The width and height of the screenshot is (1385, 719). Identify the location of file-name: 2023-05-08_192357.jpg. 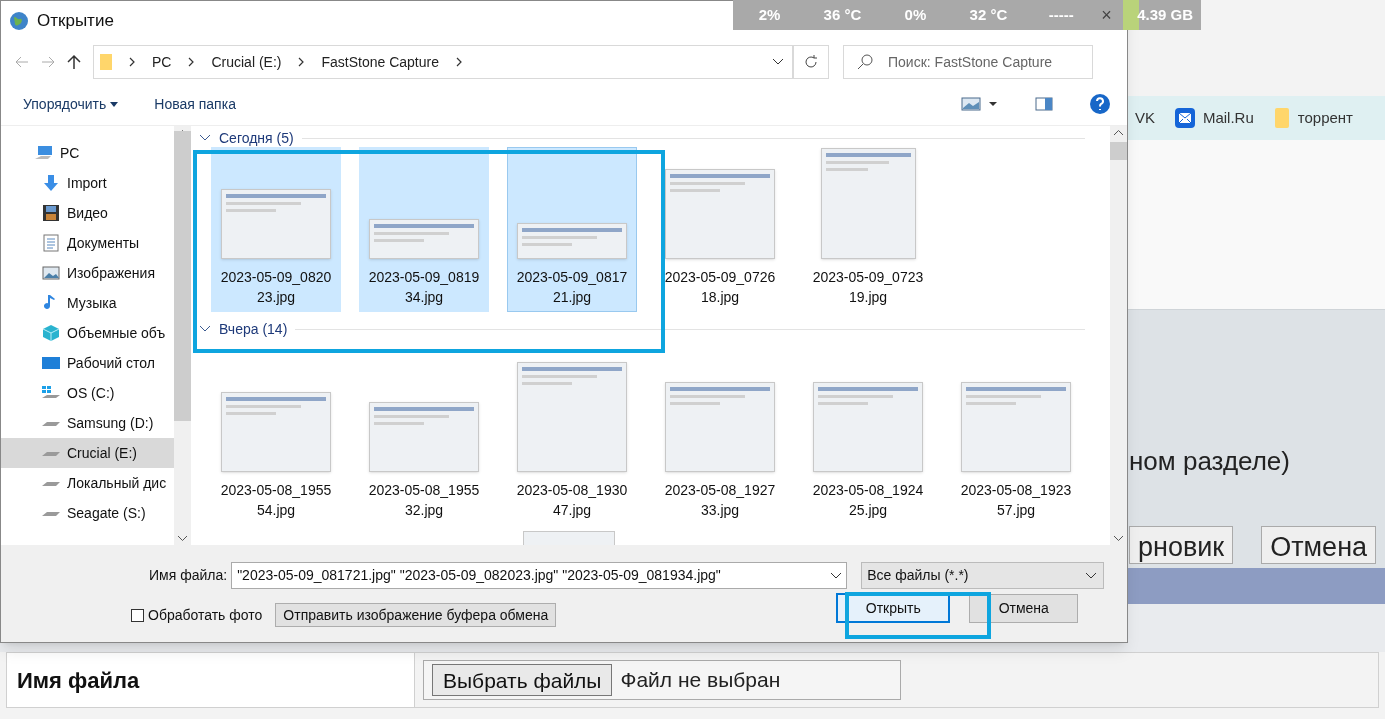
(1016, 500).